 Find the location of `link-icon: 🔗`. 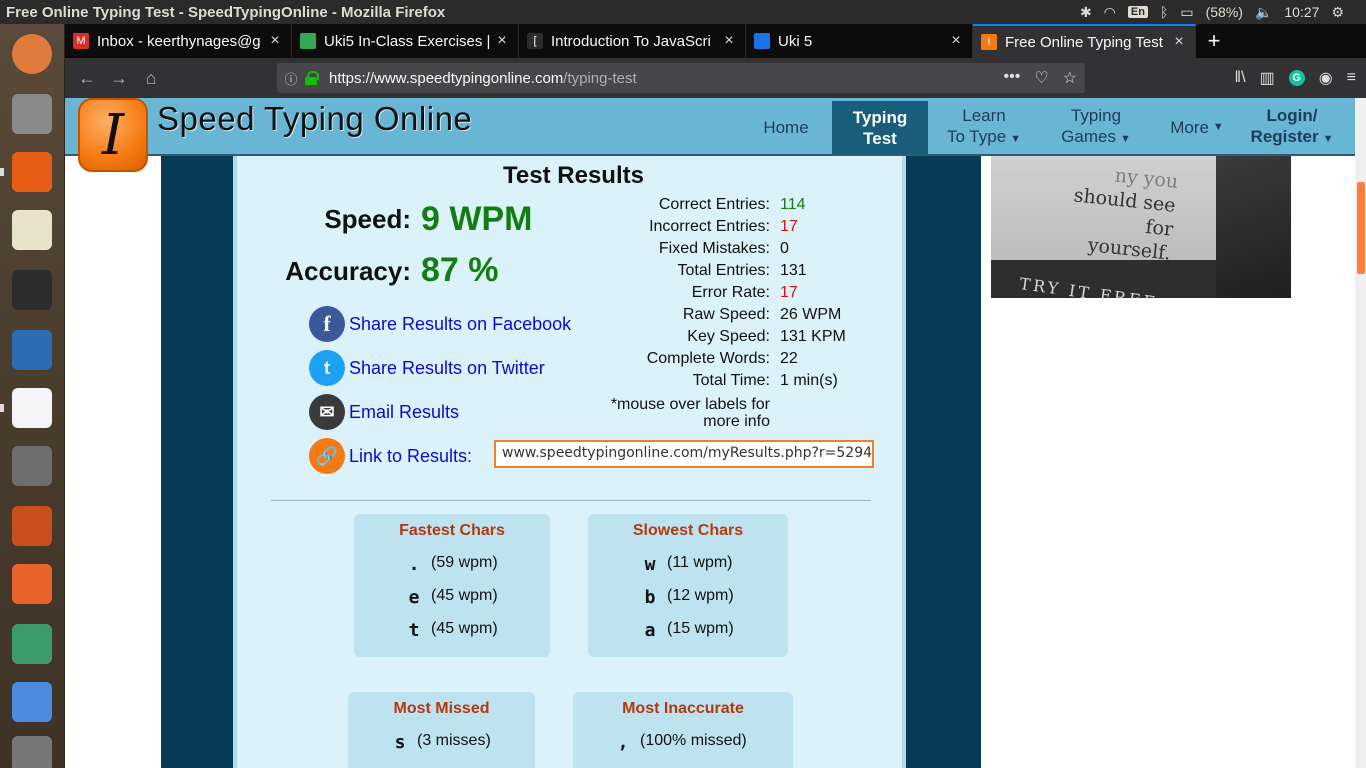

link-icon: 🔗 is located at coordinates (327, 456).